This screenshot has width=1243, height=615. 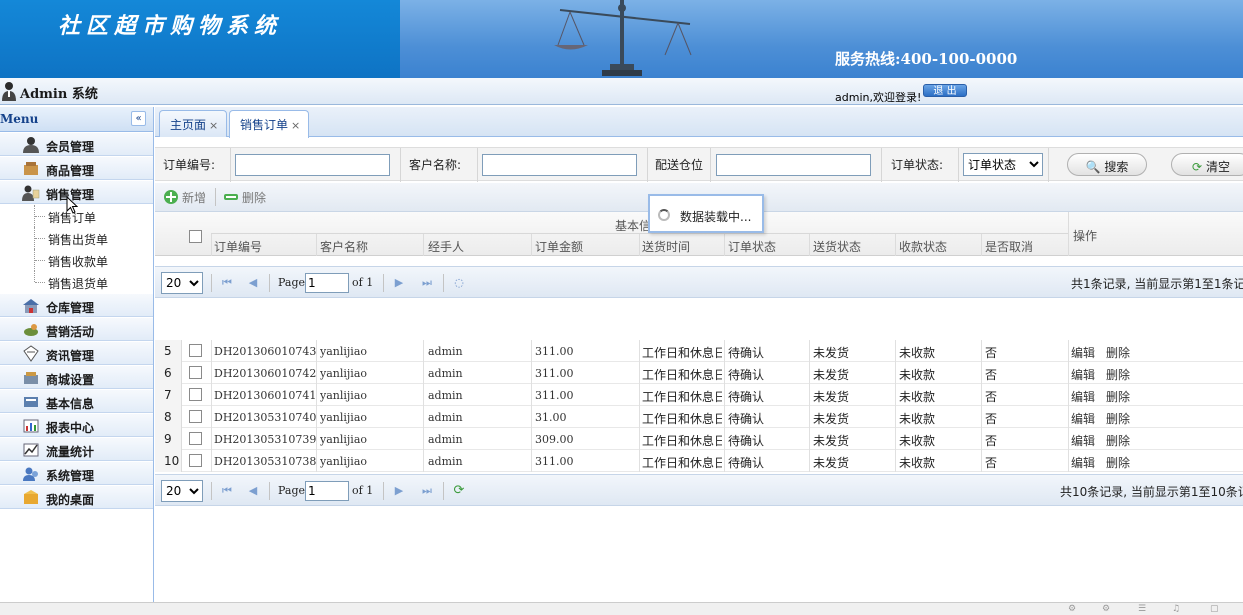 What do you see at coordinates (446, 246) in the screenshot?
I see `column-header-handler: 经手人` at bounding box center [446, 246].